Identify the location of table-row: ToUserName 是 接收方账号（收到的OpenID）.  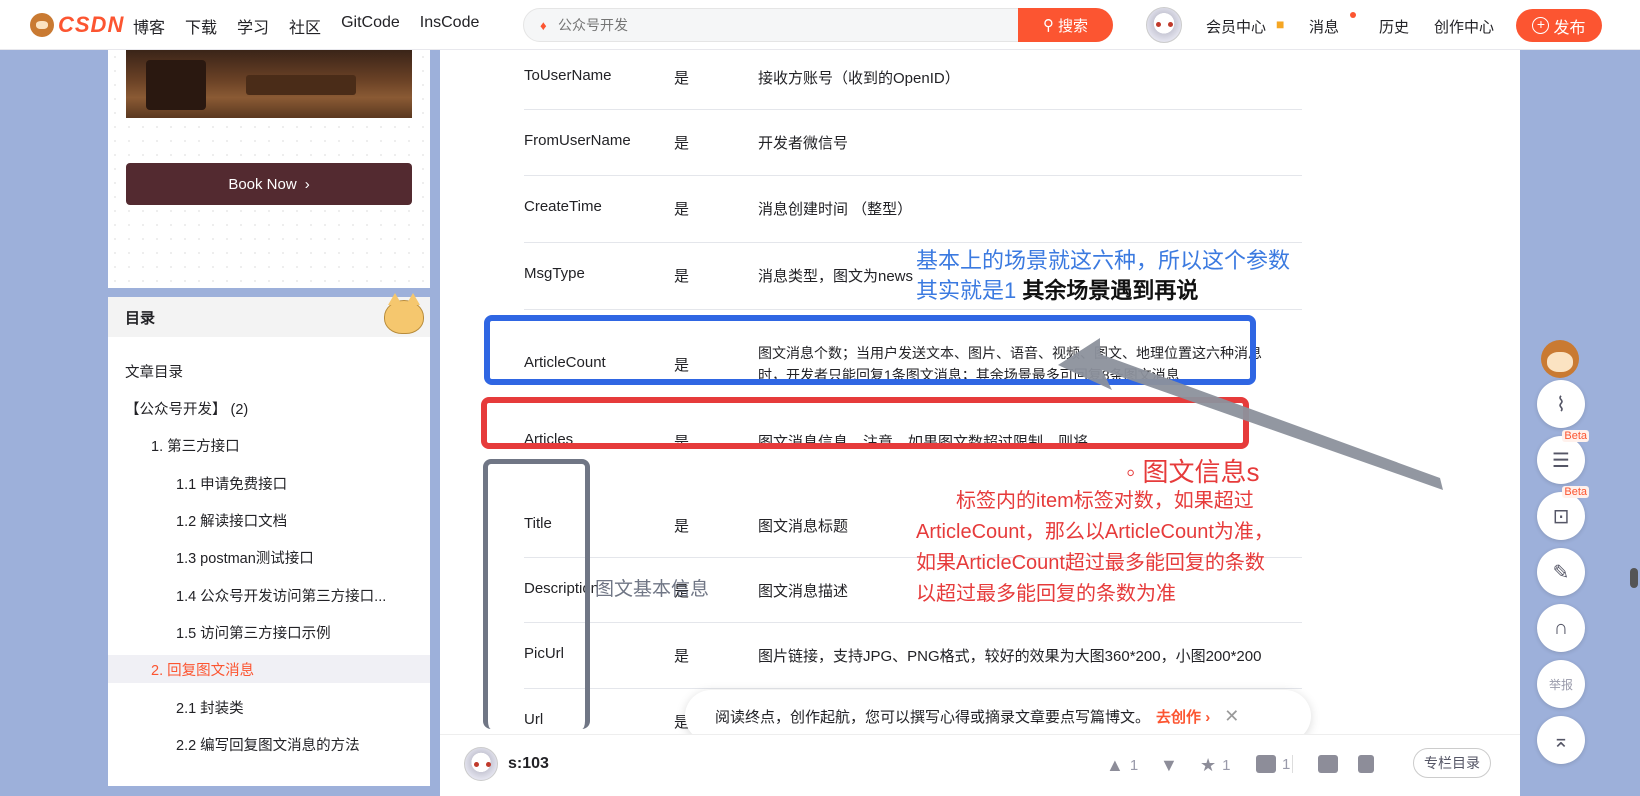
(913, 80).